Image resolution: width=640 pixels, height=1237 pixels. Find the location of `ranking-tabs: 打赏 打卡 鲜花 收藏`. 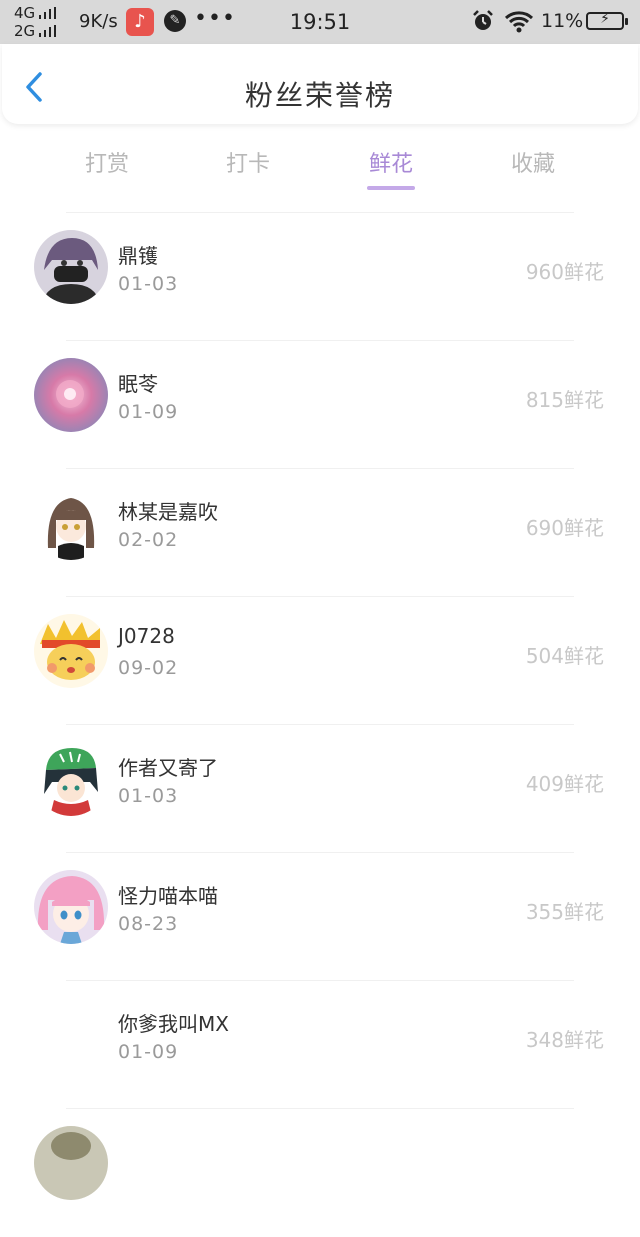

ranking-tabs: 打赏 打卡 鲜花 收藏 is located at coordinates (320, 170).